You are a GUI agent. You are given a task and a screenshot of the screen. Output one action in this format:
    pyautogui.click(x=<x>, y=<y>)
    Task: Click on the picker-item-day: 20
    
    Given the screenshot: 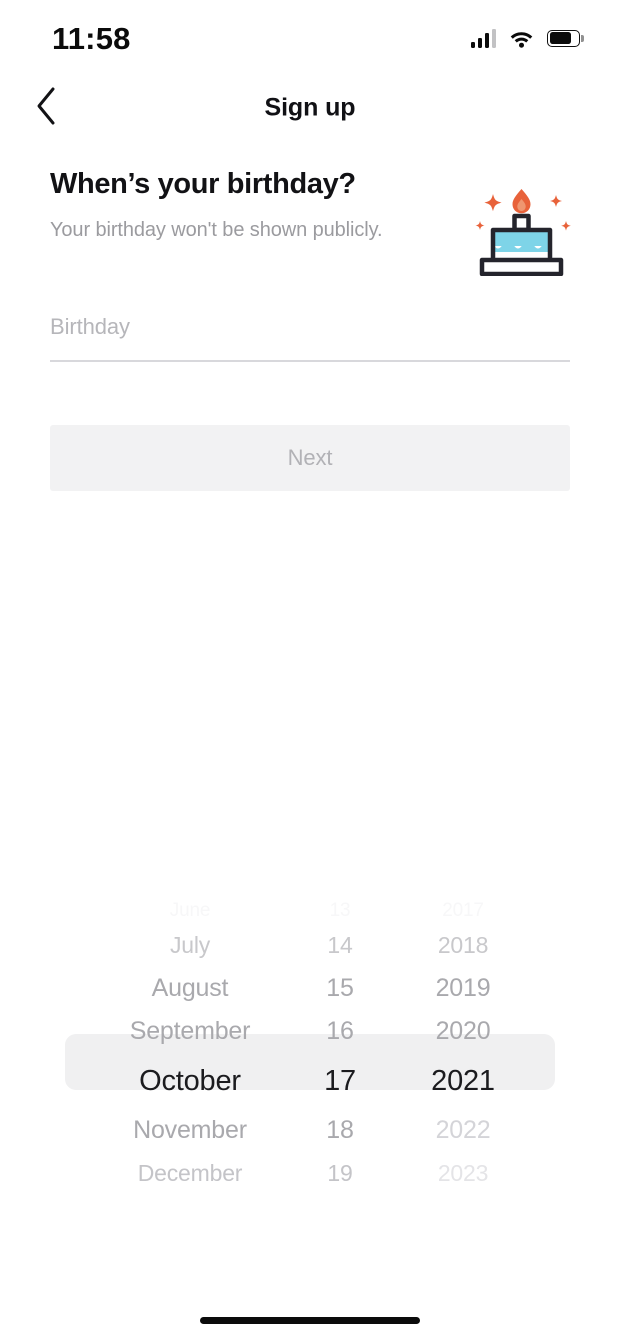 What is the action you would take?
    pyautogui.click(x=340, y=1196)
    